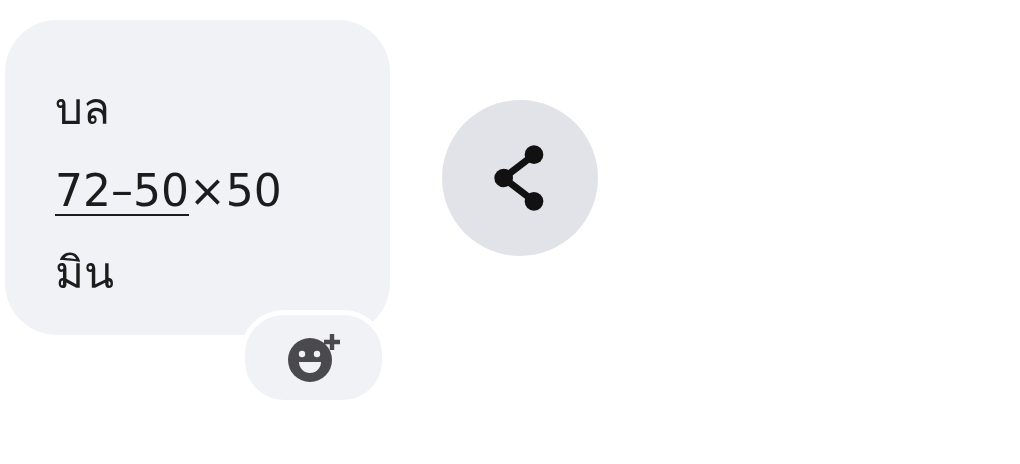  I want to click on message-text: บล 72–50×50 มิน, so click(168, 191).